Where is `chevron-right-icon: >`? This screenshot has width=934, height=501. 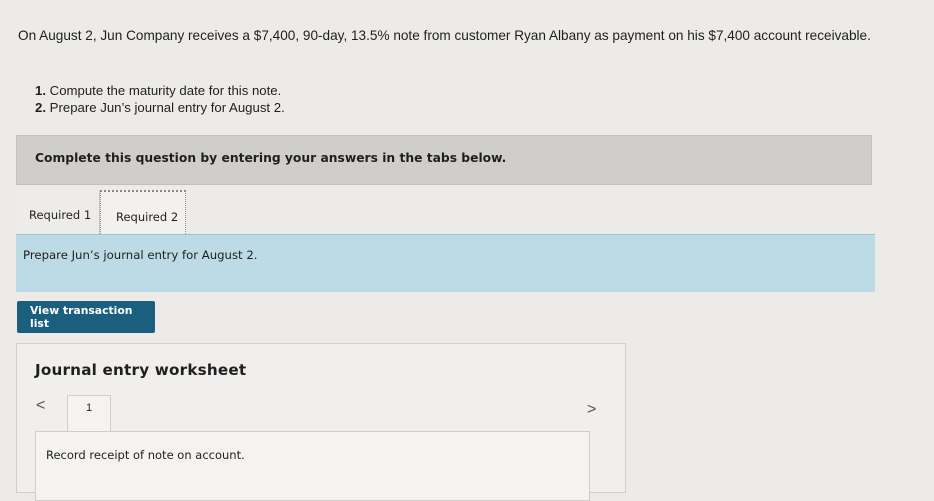 chevron-right-icon: > is located at coordinates (591, 410).